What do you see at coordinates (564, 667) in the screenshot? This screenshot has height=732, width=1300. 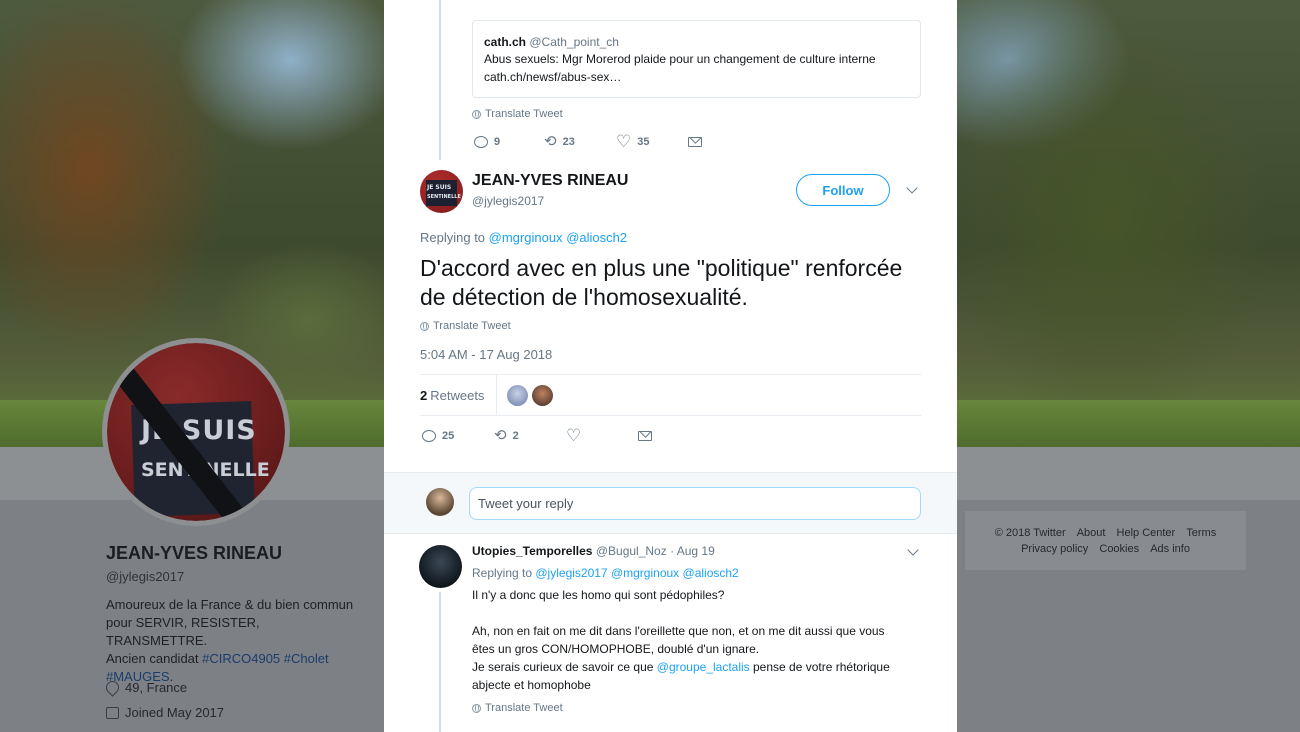 I see `reply-text-segment: Je serais curieux de savoir ce que` at bounding box center [564, 667].